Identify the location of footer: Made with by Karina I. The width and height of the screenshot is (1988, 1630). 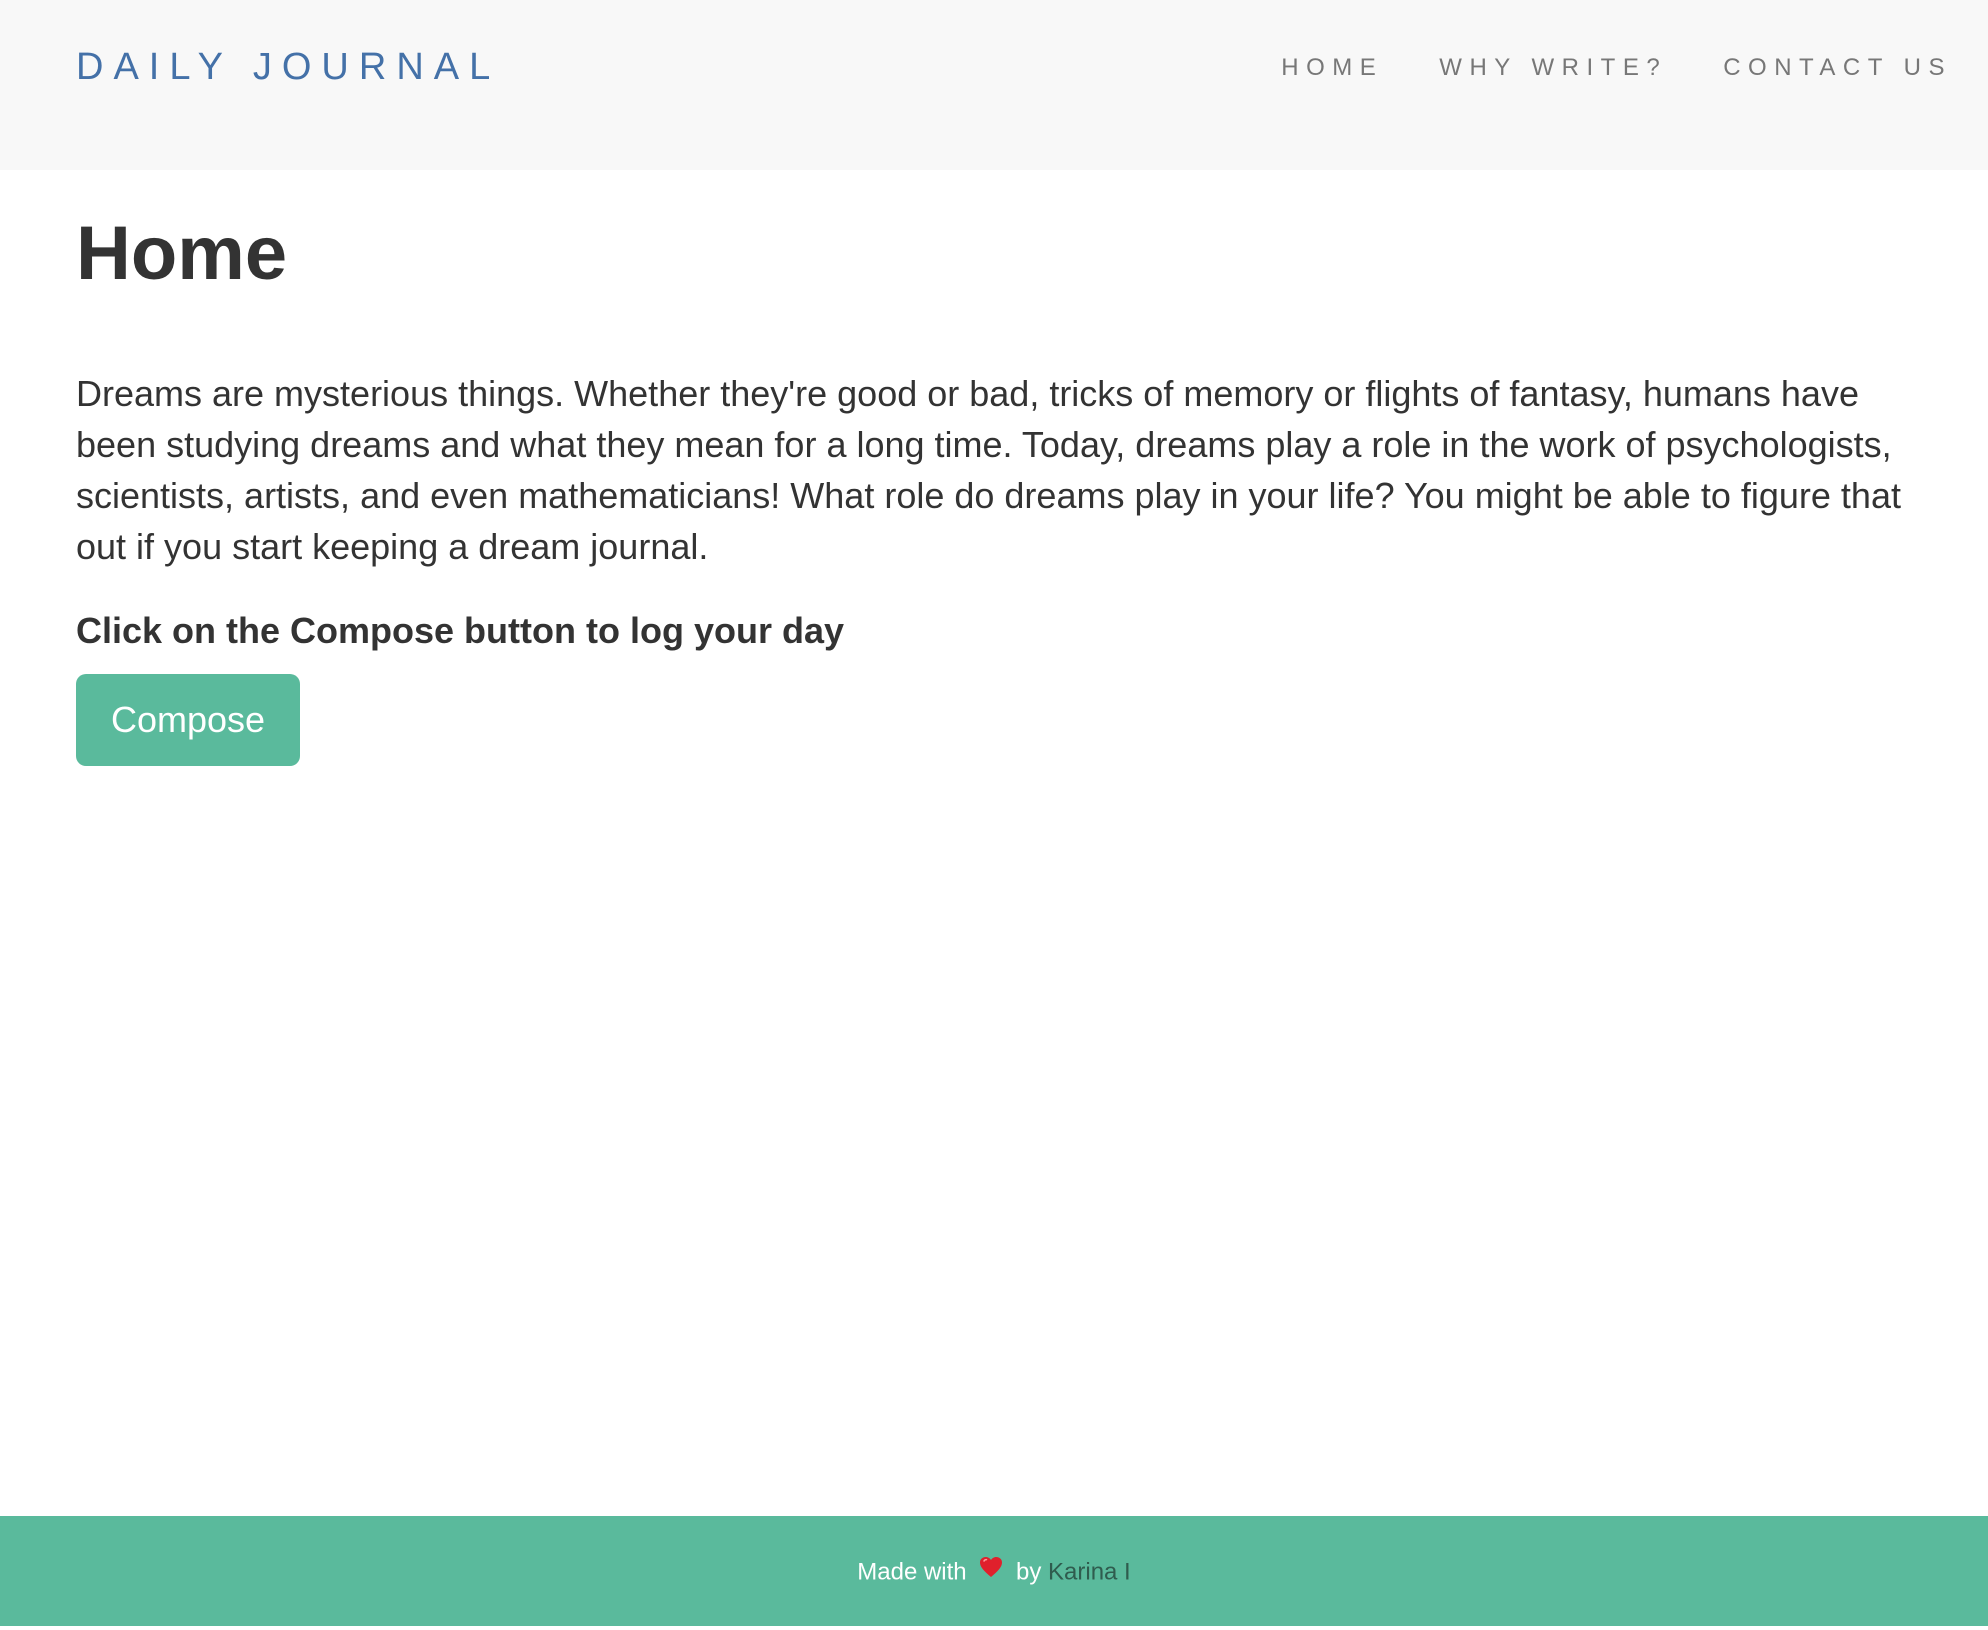
(994, 1571).